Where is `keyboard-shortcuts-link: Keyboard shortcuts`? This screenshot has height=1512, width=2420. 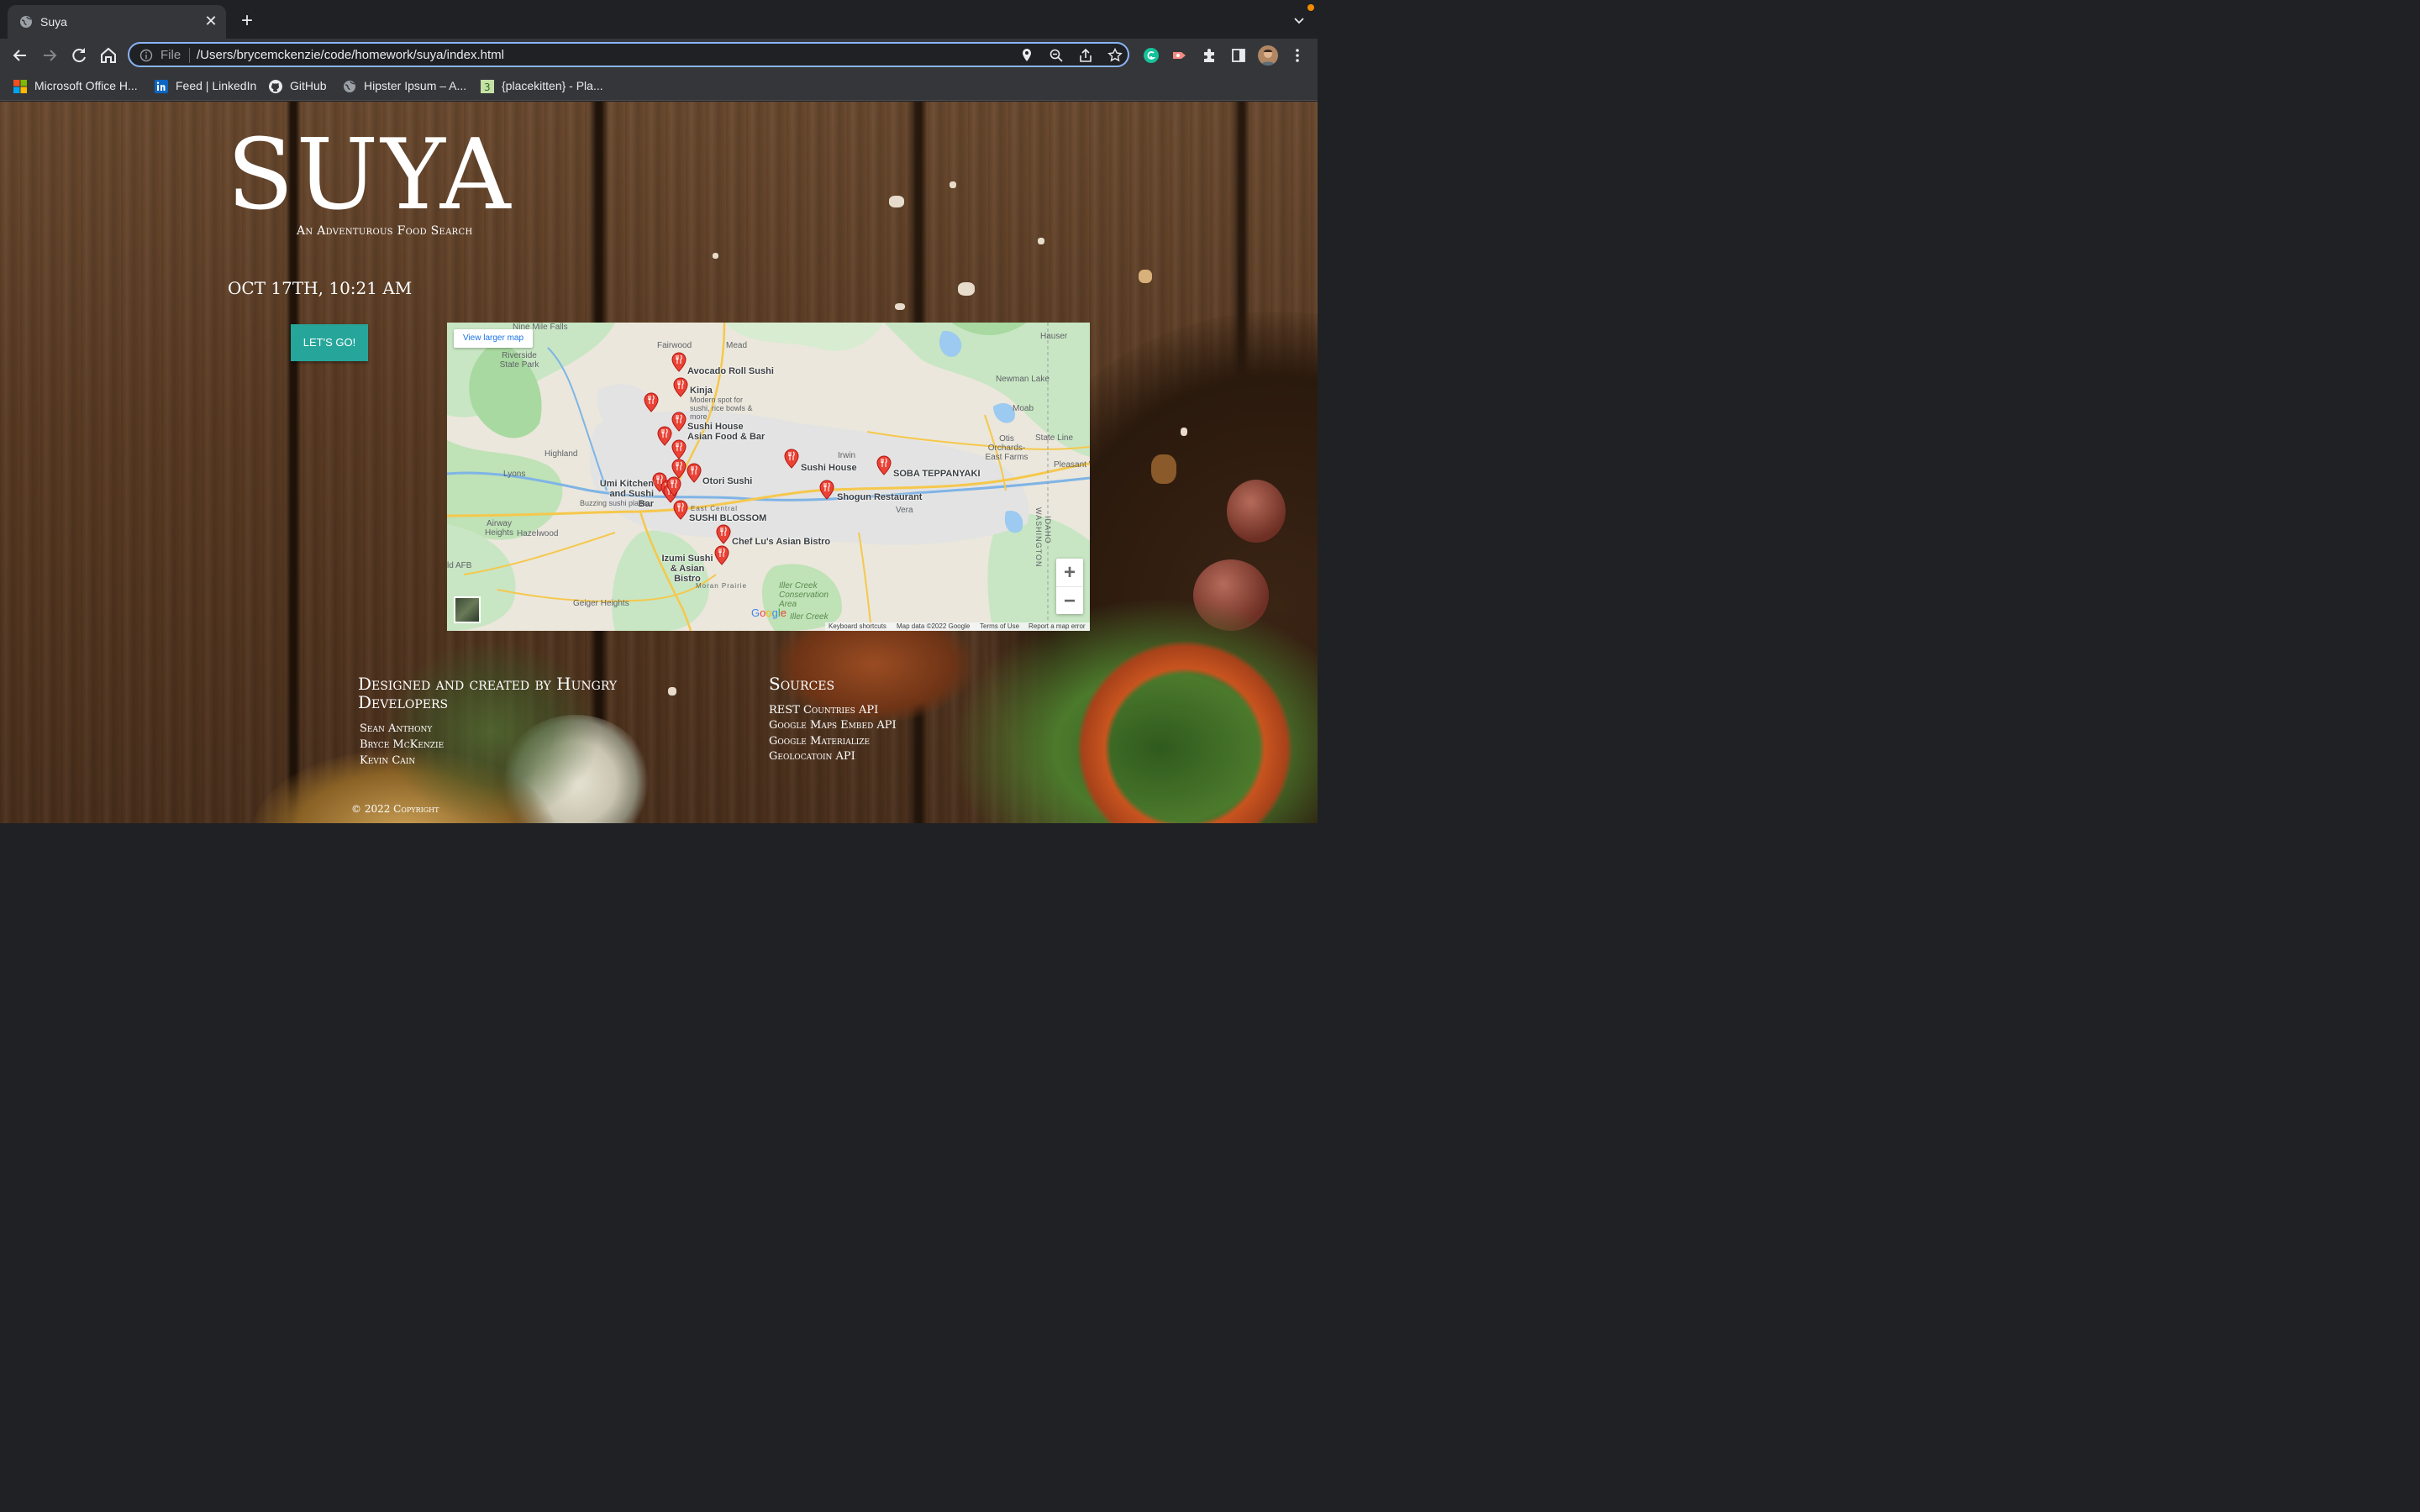
keyboard-shortcuts-link: Keyboard shortcuts is located at coordinates (857, 626).